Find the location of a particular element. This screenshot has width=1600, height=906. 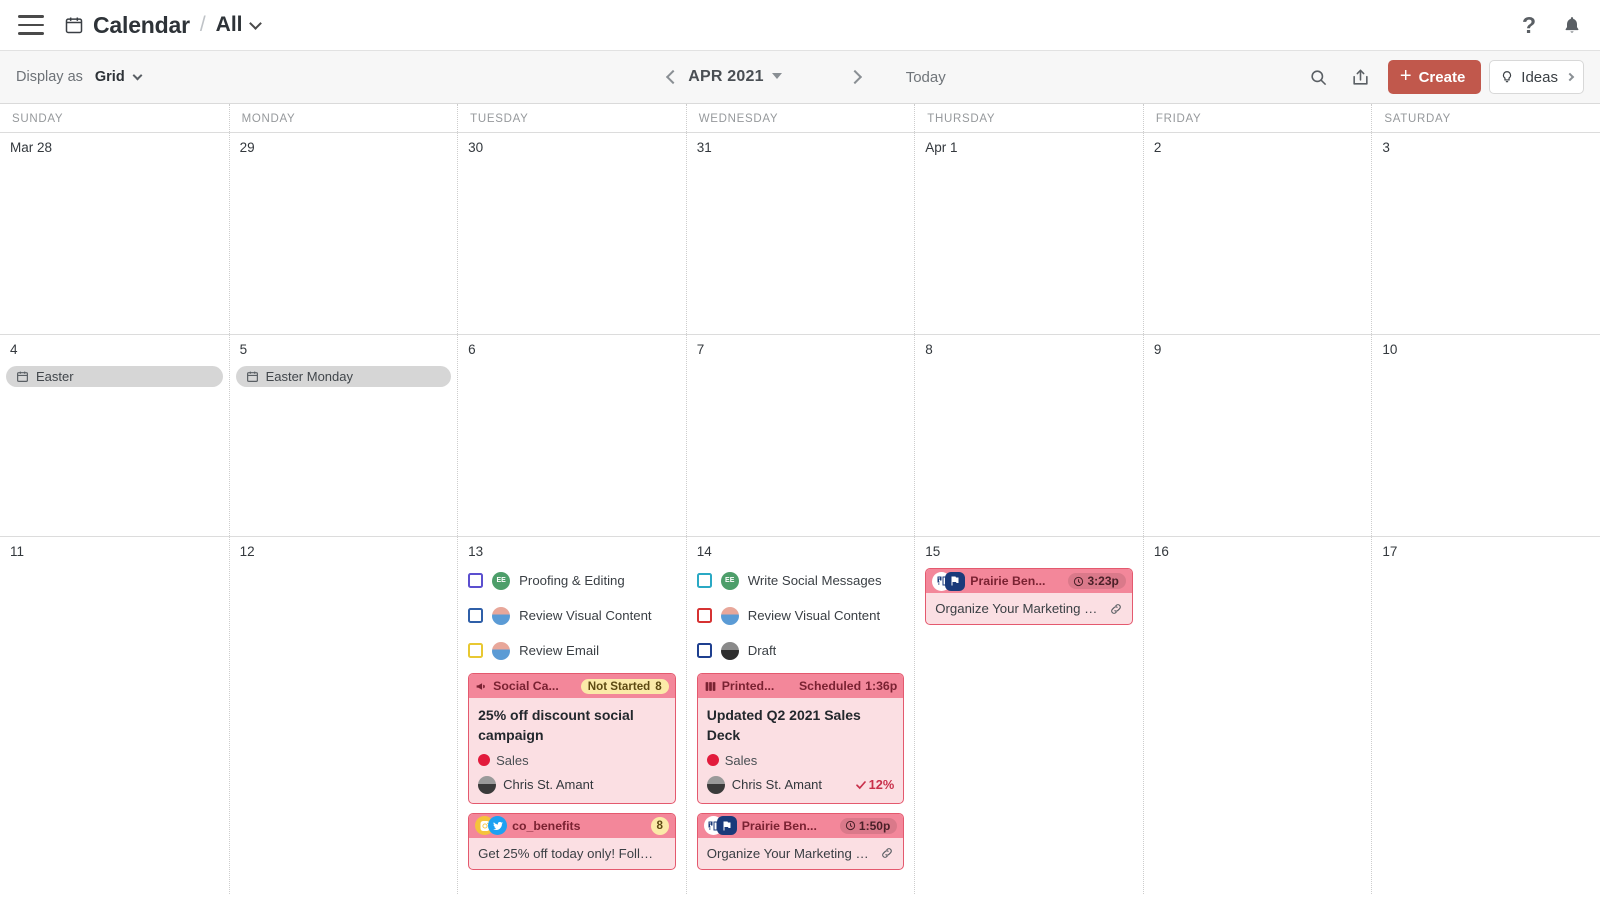

day-cell: 30 is located at coordinates (571, 233).